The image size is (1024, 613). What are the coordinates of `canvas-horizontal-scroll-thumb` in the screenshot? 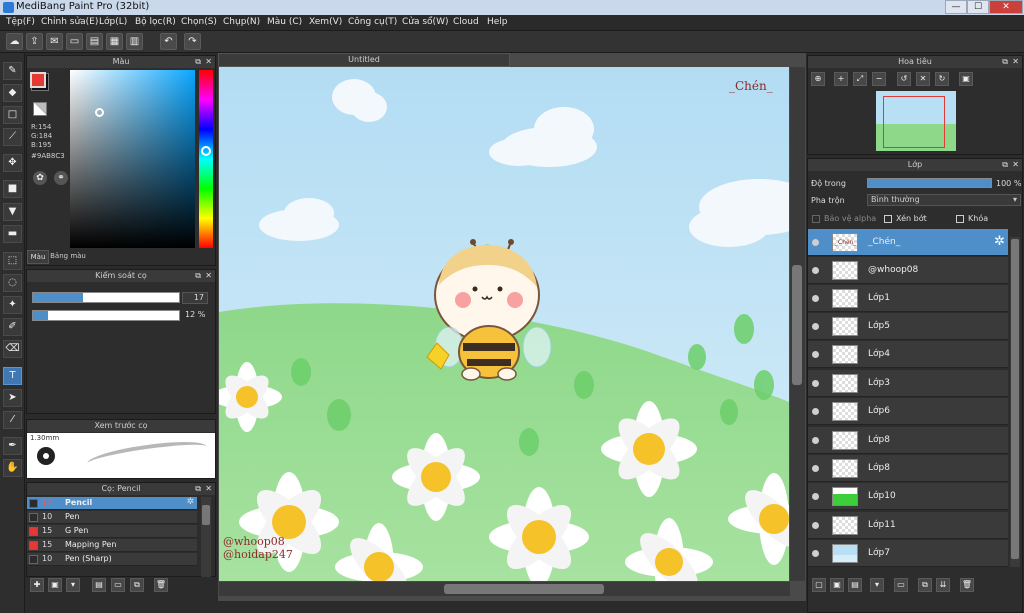 It's located at (524, 589).